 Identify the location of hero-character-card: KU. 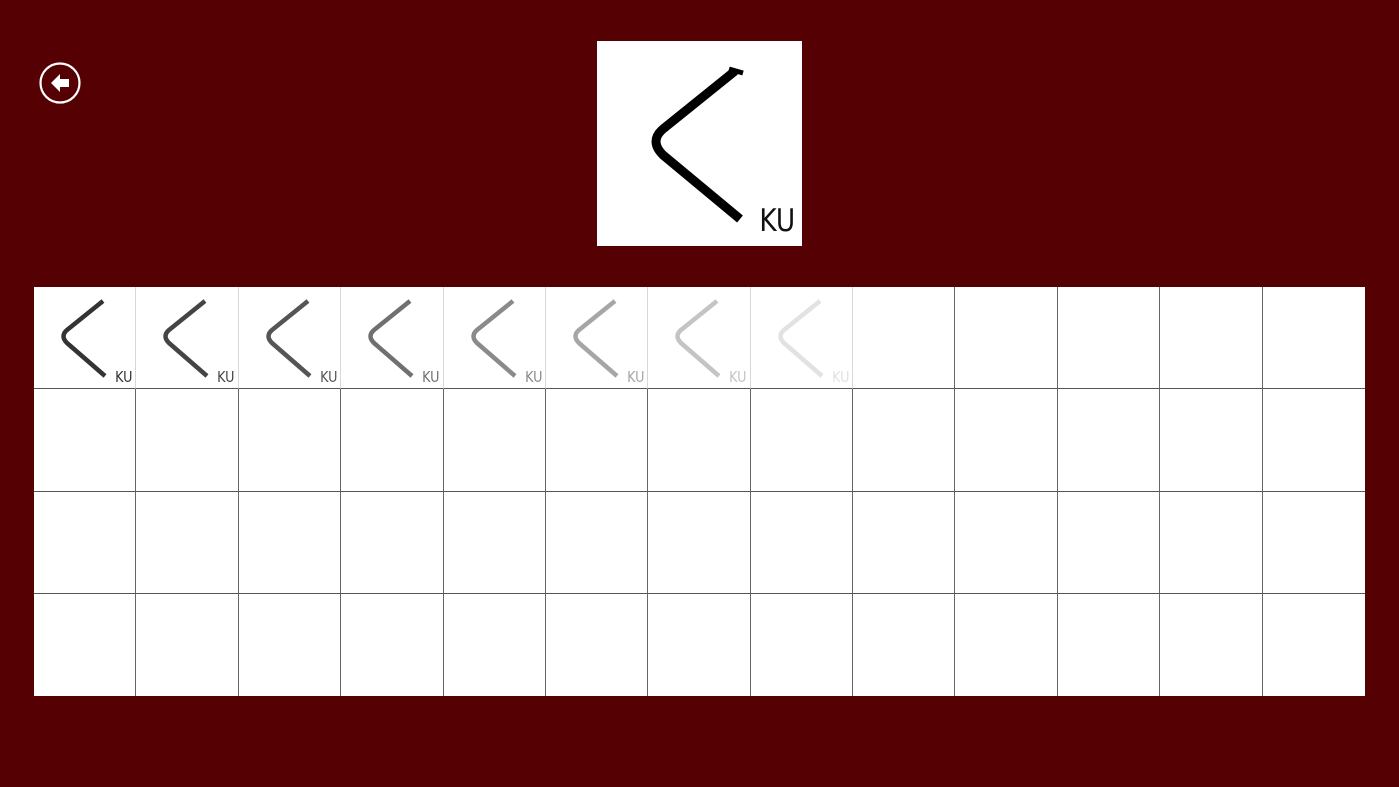
(699, 143).